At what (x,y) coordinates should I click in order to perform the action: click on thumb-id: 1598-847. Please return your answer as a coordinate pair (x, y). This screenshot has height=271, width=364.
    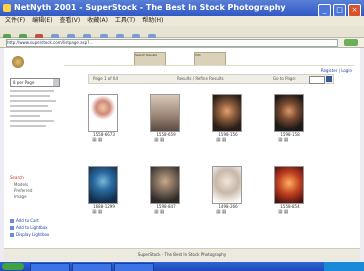
    Looking at the image, I should click on (166, 206).